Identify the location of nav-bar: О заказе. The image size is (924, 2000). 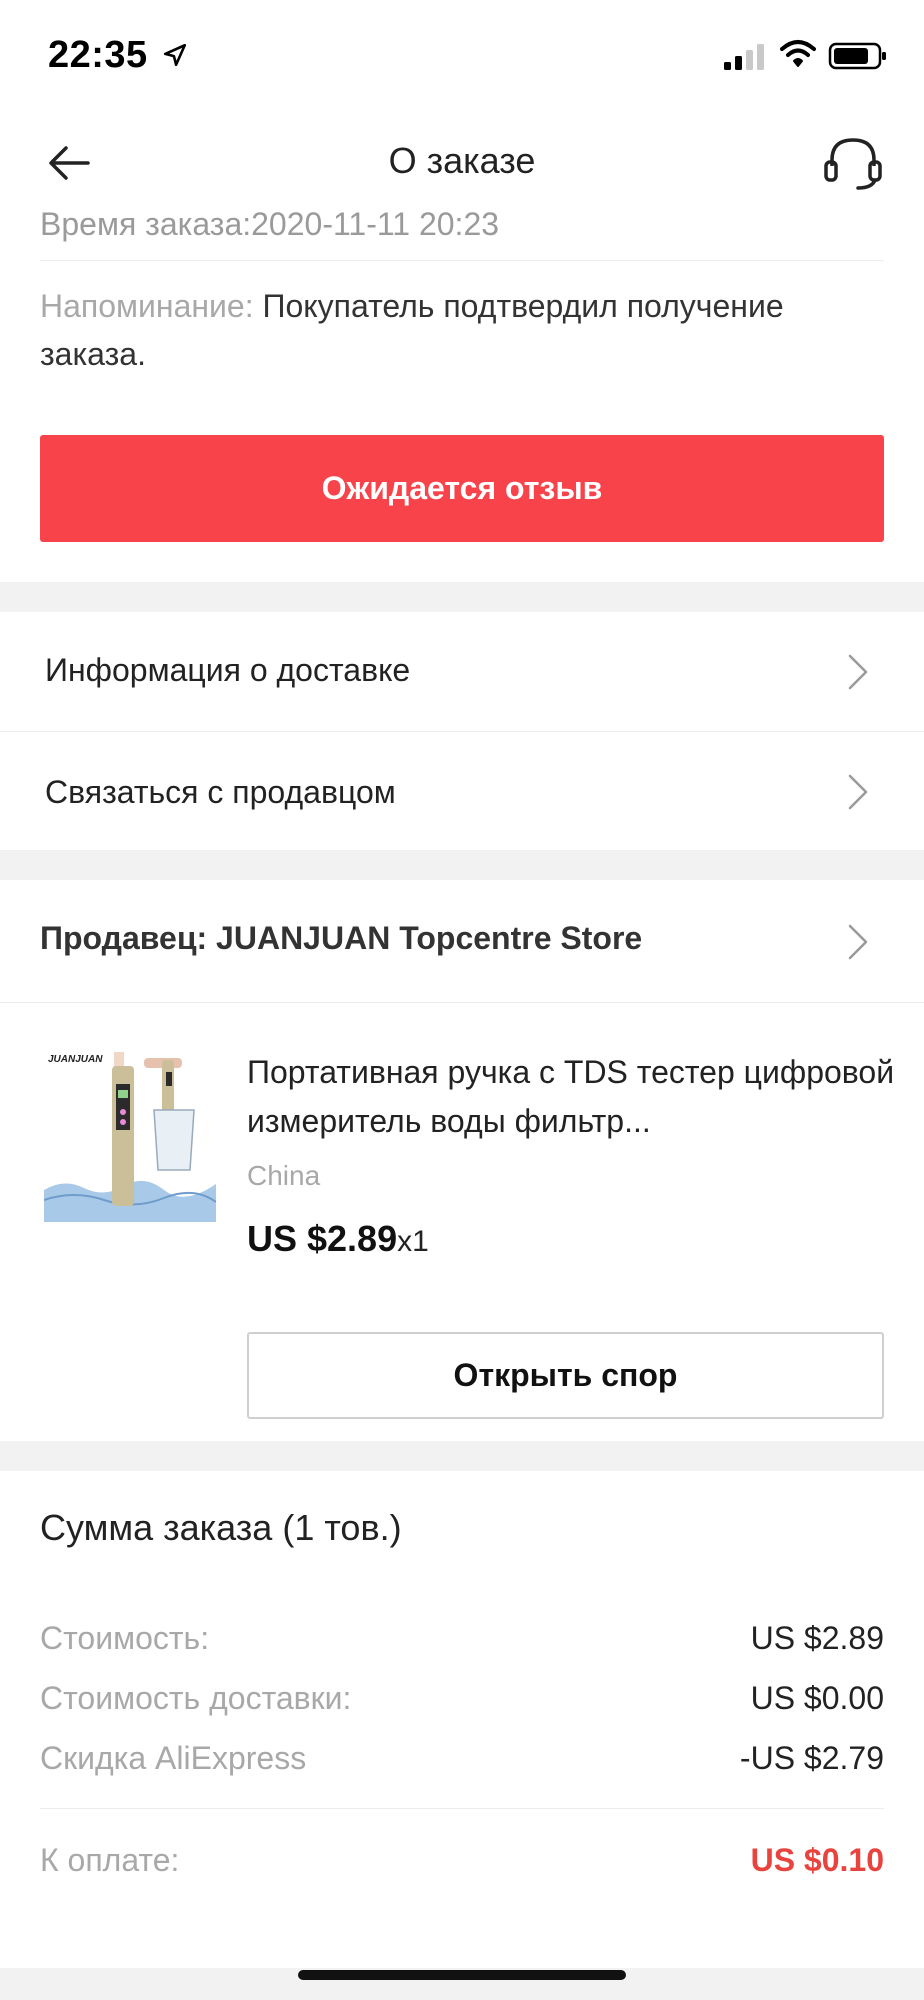
(462, 165).